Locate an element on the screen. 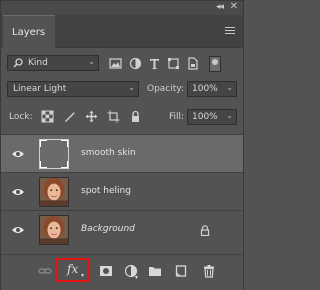  filter-row: Kind ⌄ is located at coordinates (122, 63).